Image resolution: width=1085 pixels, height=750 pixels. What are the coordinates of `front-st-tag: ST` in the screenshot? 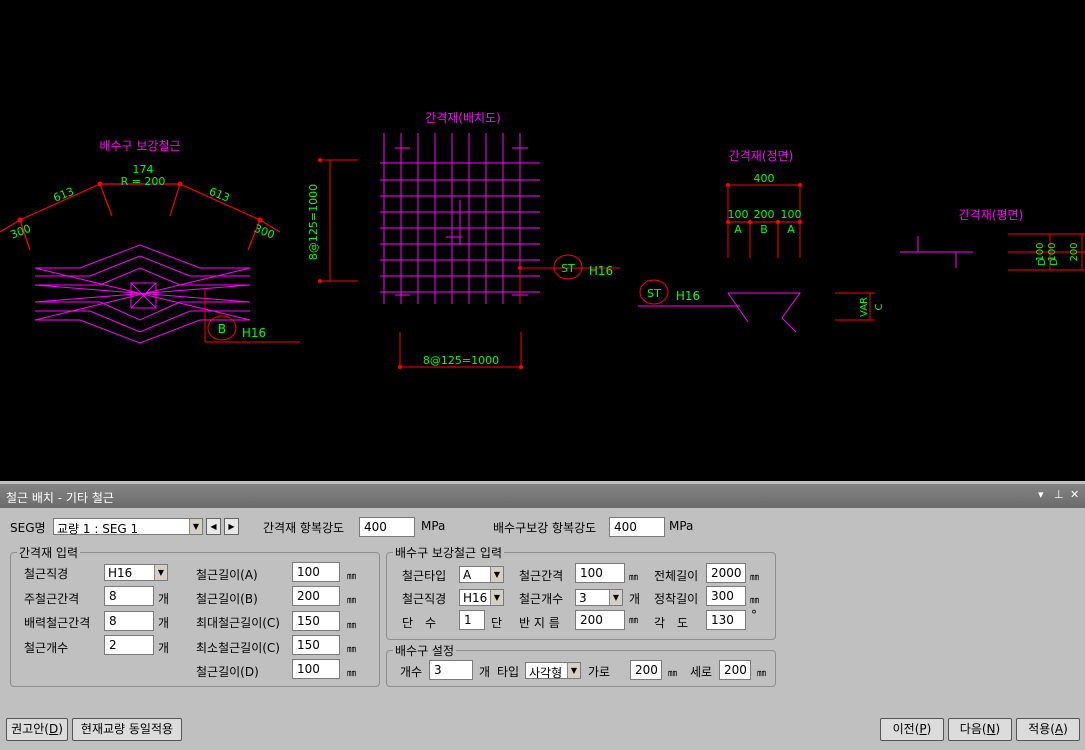 It's located at (654, 292).